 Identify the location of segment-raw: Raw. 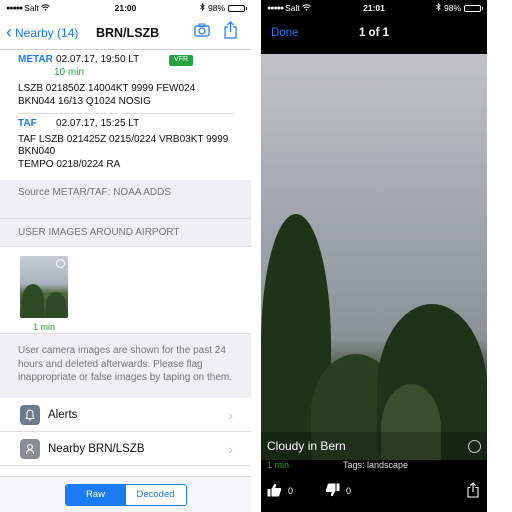
(95, 494).